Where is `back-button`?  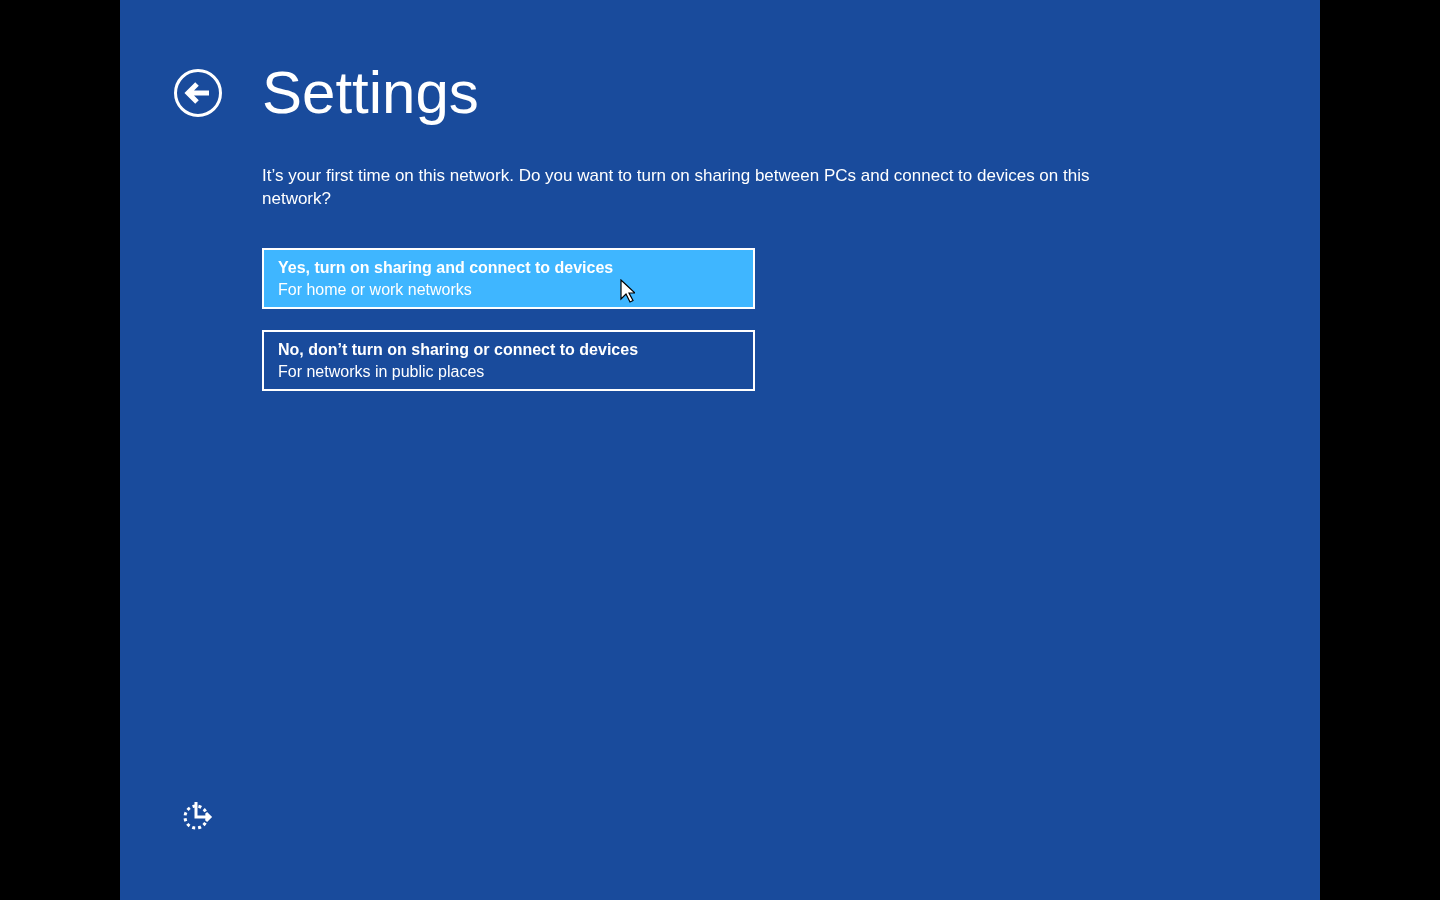 back-button is located at coordinates (198, 93).